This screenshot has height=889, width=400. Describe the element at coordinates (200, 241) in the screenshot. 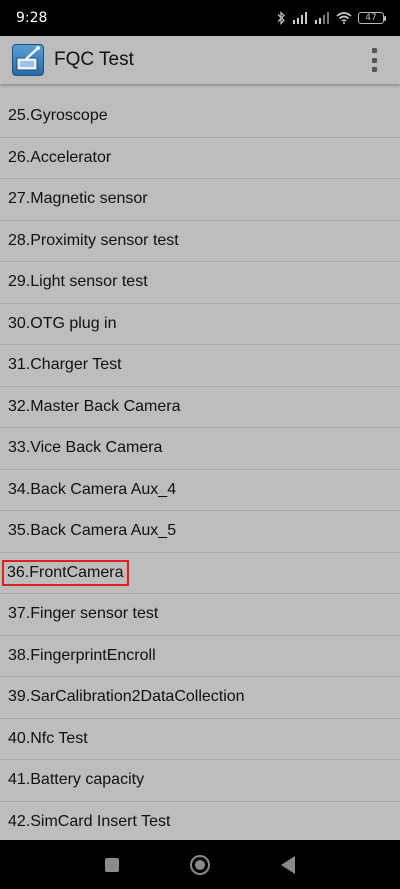

I see `list-item: 28.Proximity sensor test` at that location.